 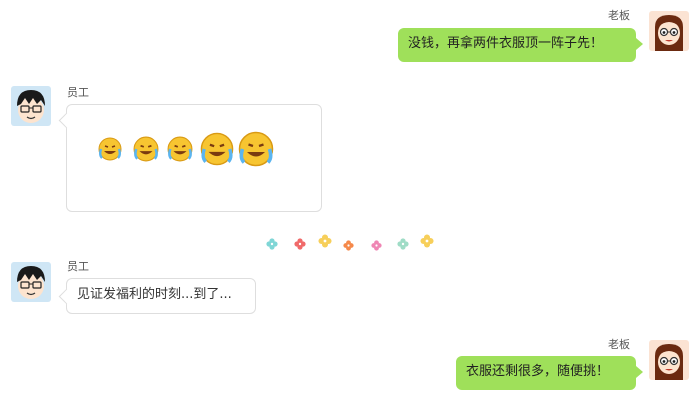 What do you see at coordinates (546, 373) in the screenshot?
I see `message-bubble-boss: 衣服还剩很多，随便挑！` at bounding box center [546, 373].